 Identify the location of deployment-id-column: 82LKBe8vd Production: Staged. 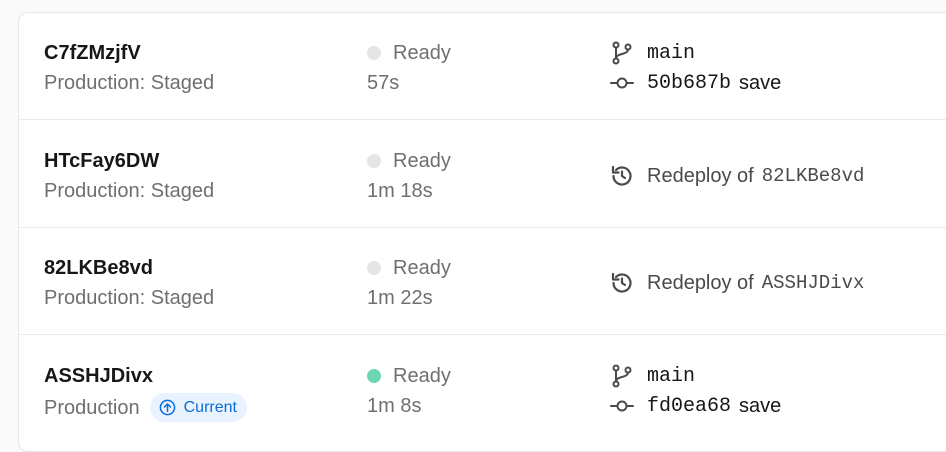
(129, 283).